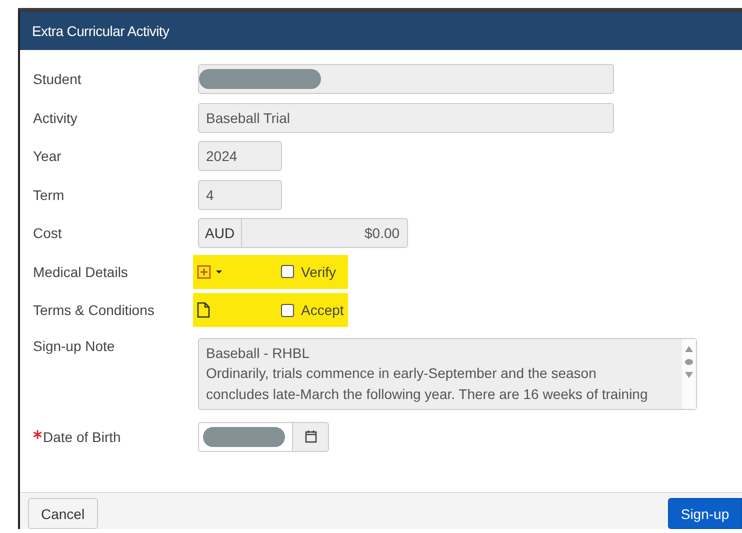  What do you see at coordinates (406, 79) in the screenshot?
I see `student-field` at bounding box center [406, 79].